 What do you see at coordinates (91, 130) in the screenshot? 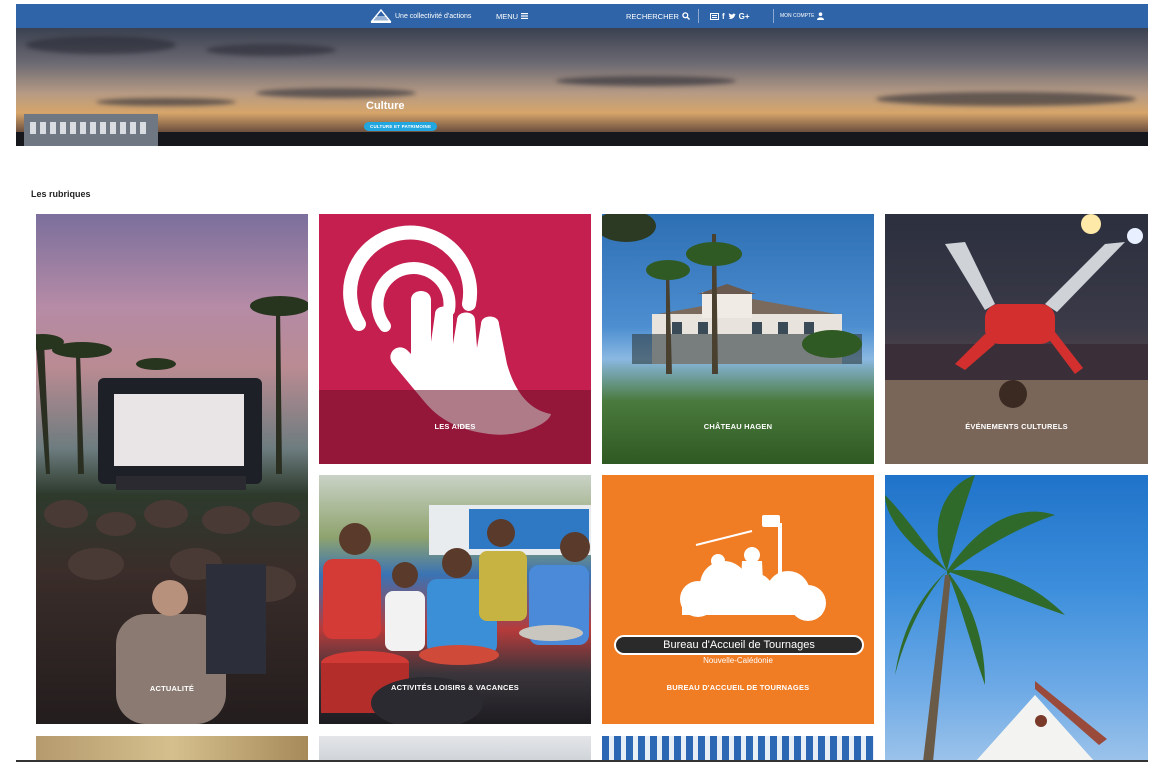
I see `hero-building` at bounding box center [91, 130].